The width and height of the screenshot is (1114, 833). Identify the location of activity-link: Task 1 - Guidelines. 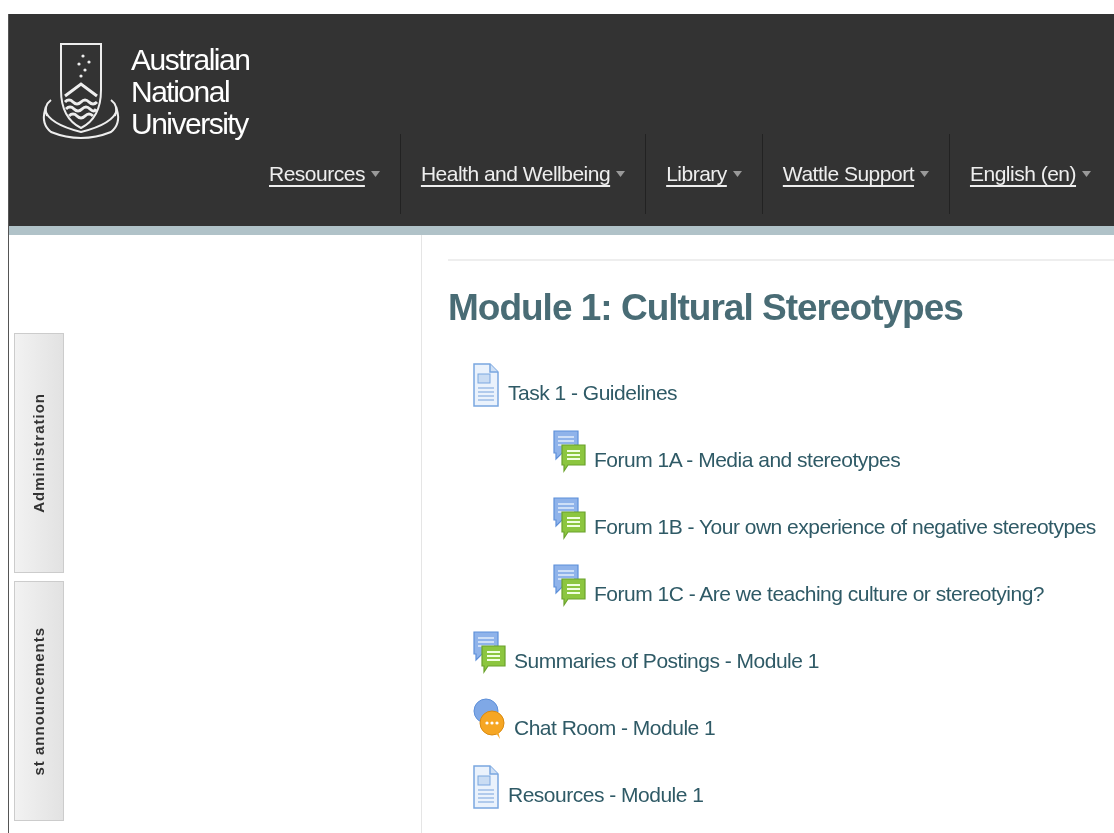
(593, 394).